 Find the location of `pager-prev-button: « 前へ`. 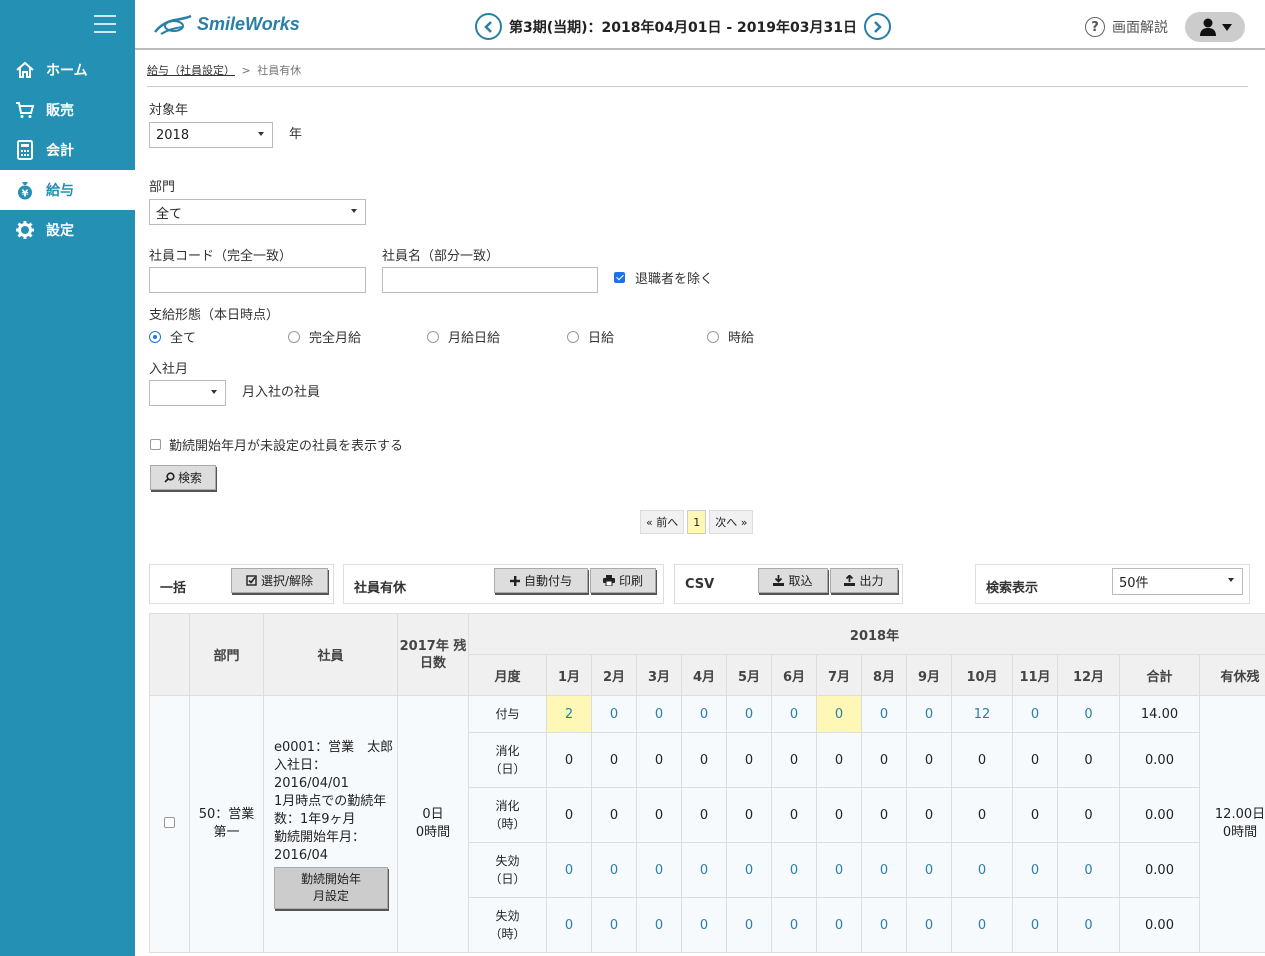

pager-prev-button: « 前へ is located at coordinates (662, 522).